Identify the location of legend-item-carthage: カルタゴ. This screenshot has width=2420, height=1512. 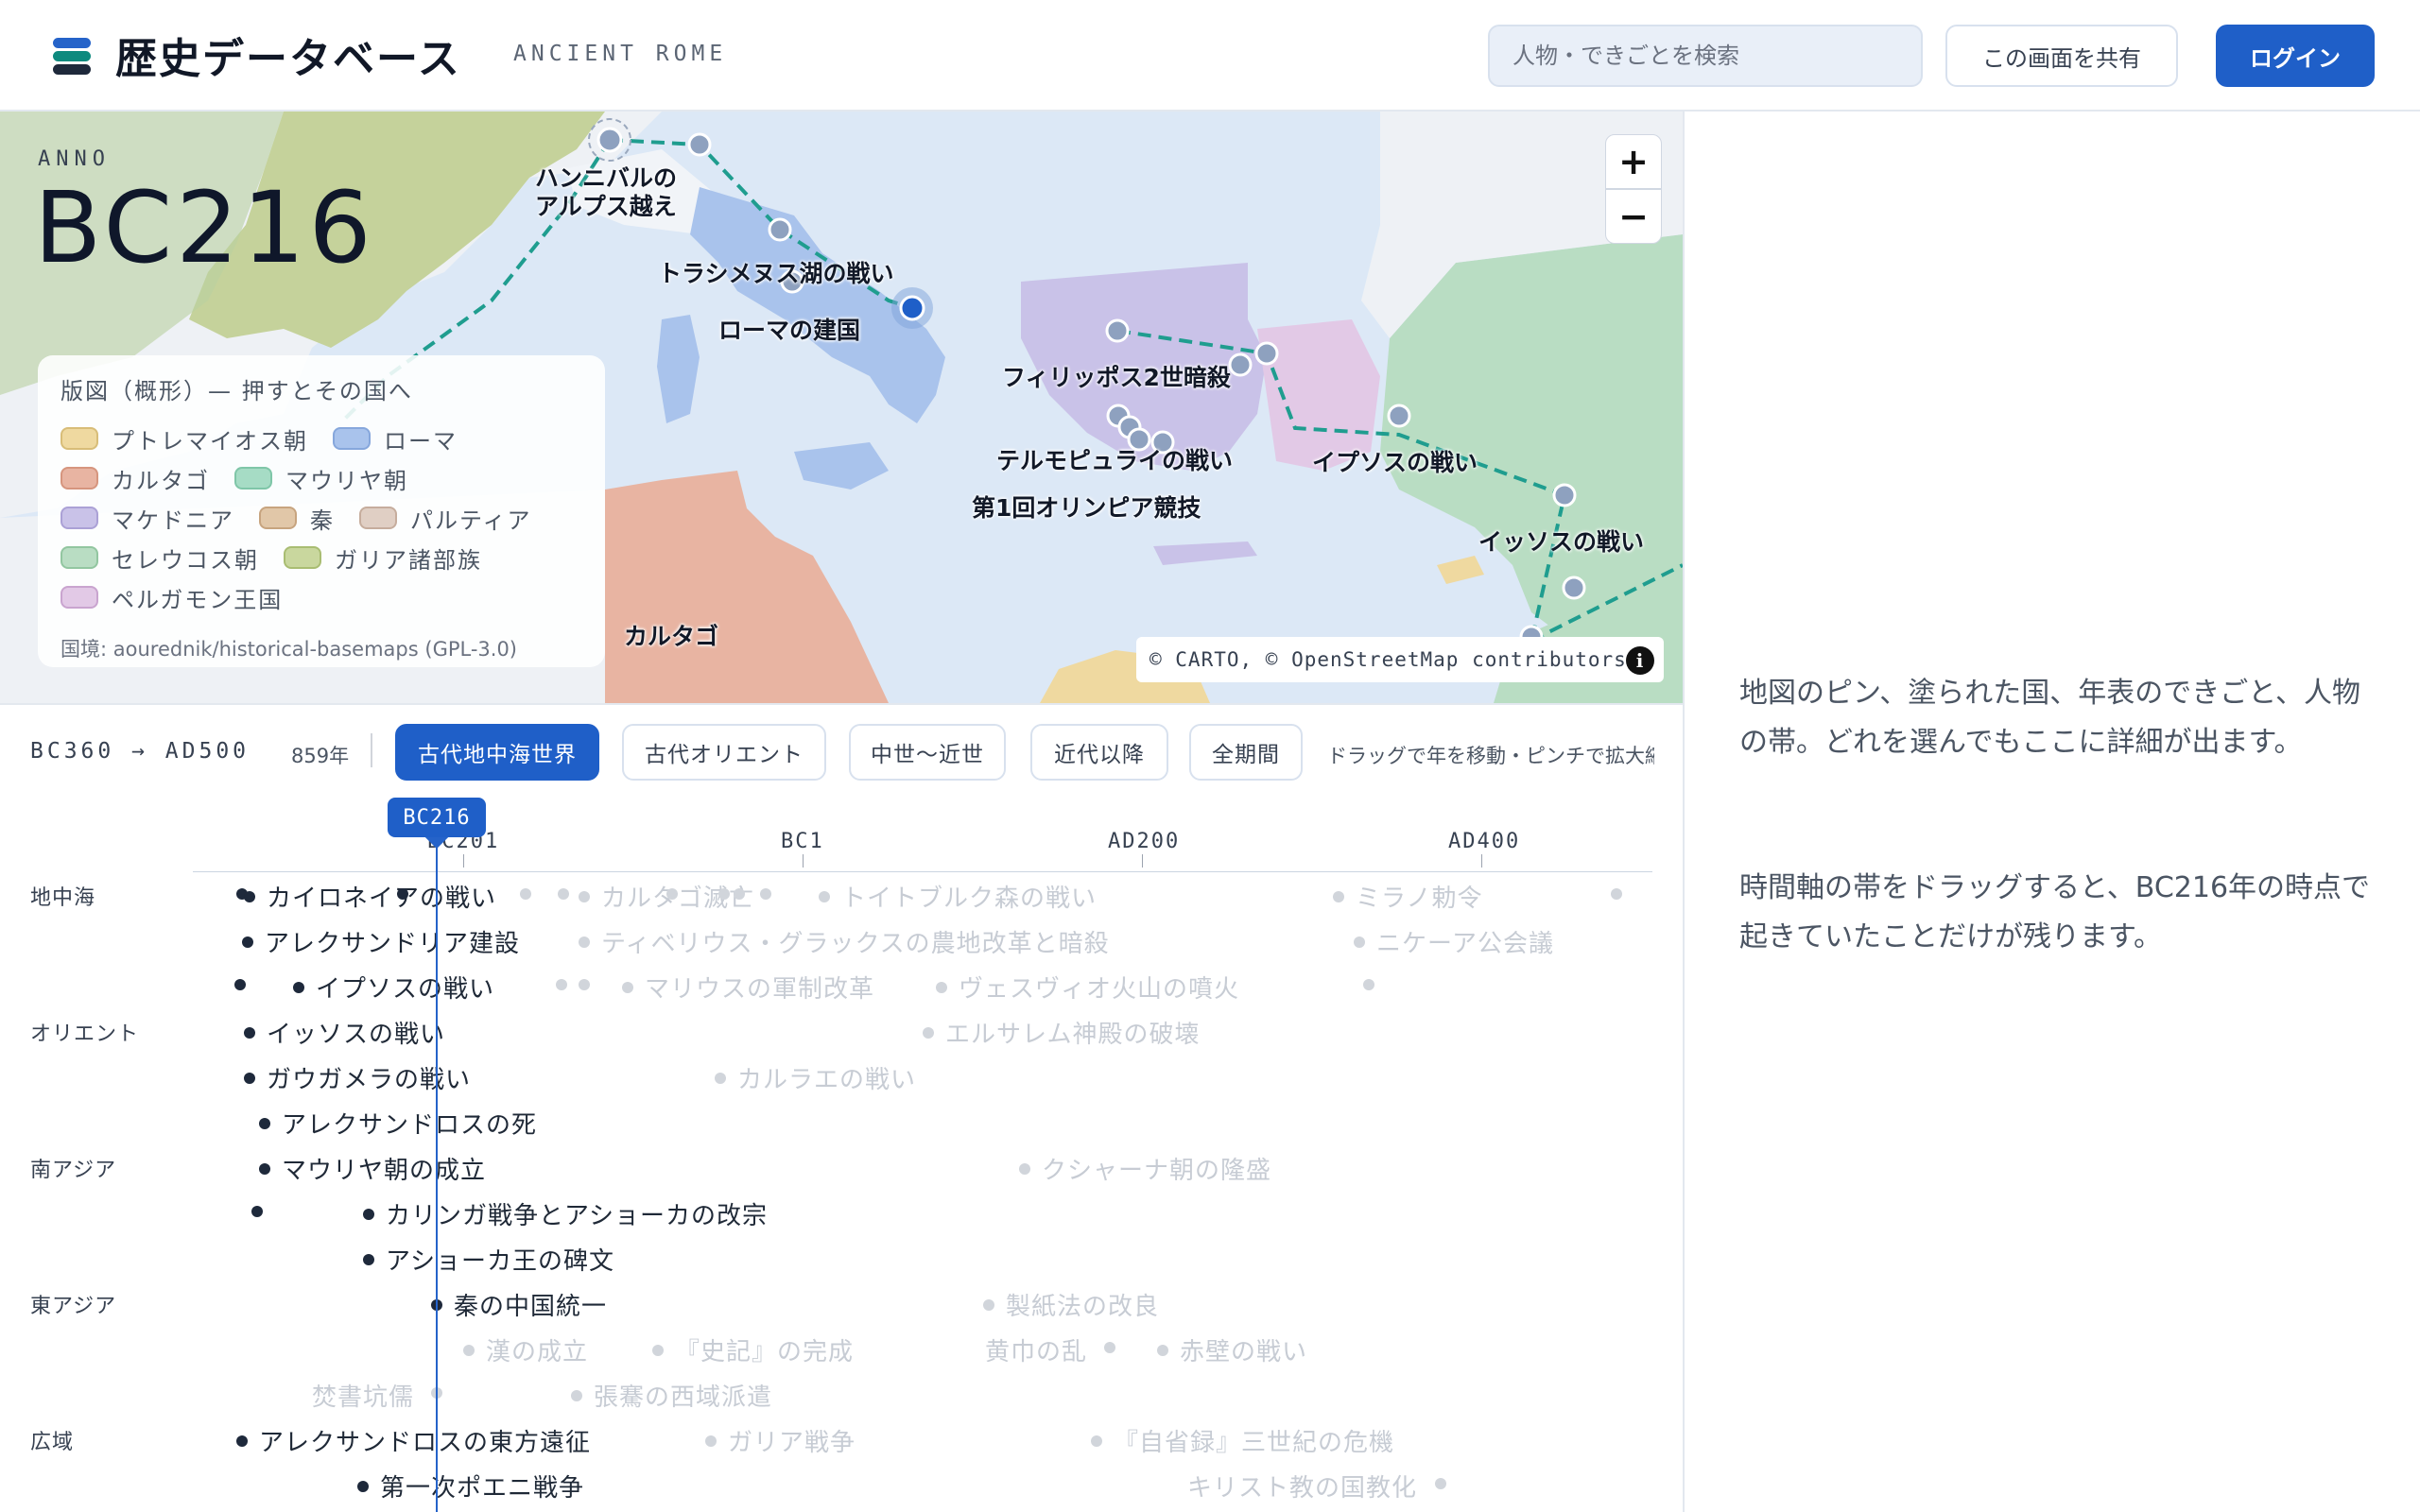
(135, 478).